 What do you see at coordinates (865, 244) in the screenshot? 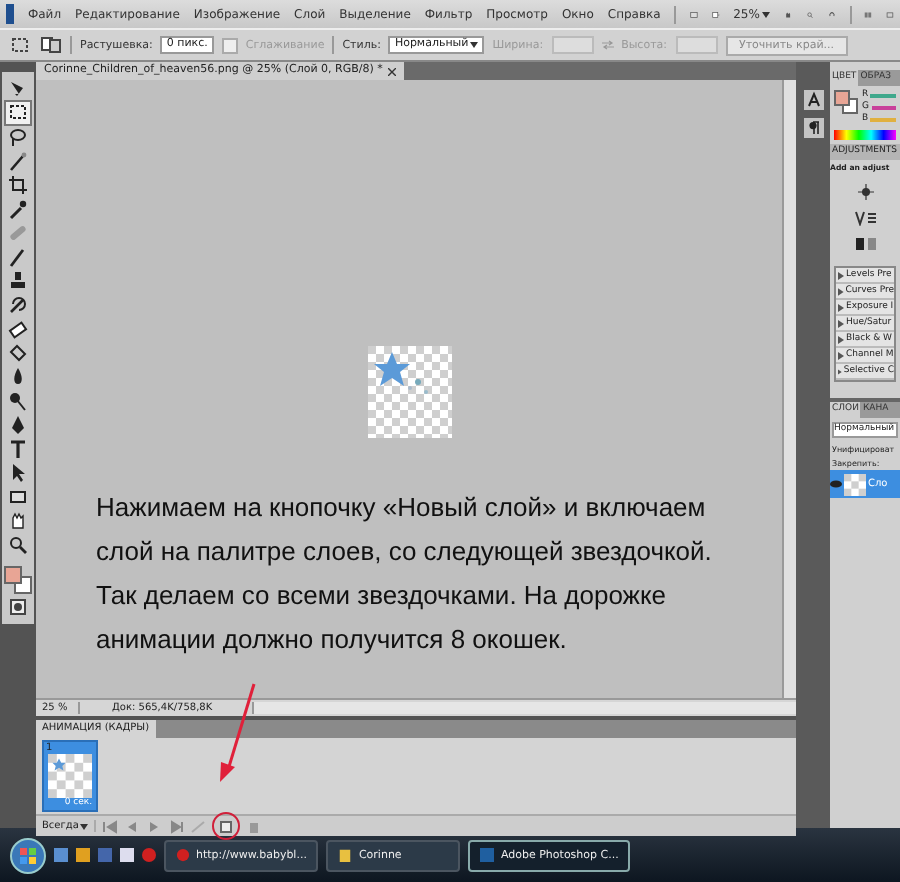
I see `gradient-icon` at bounding box center [865, 244].